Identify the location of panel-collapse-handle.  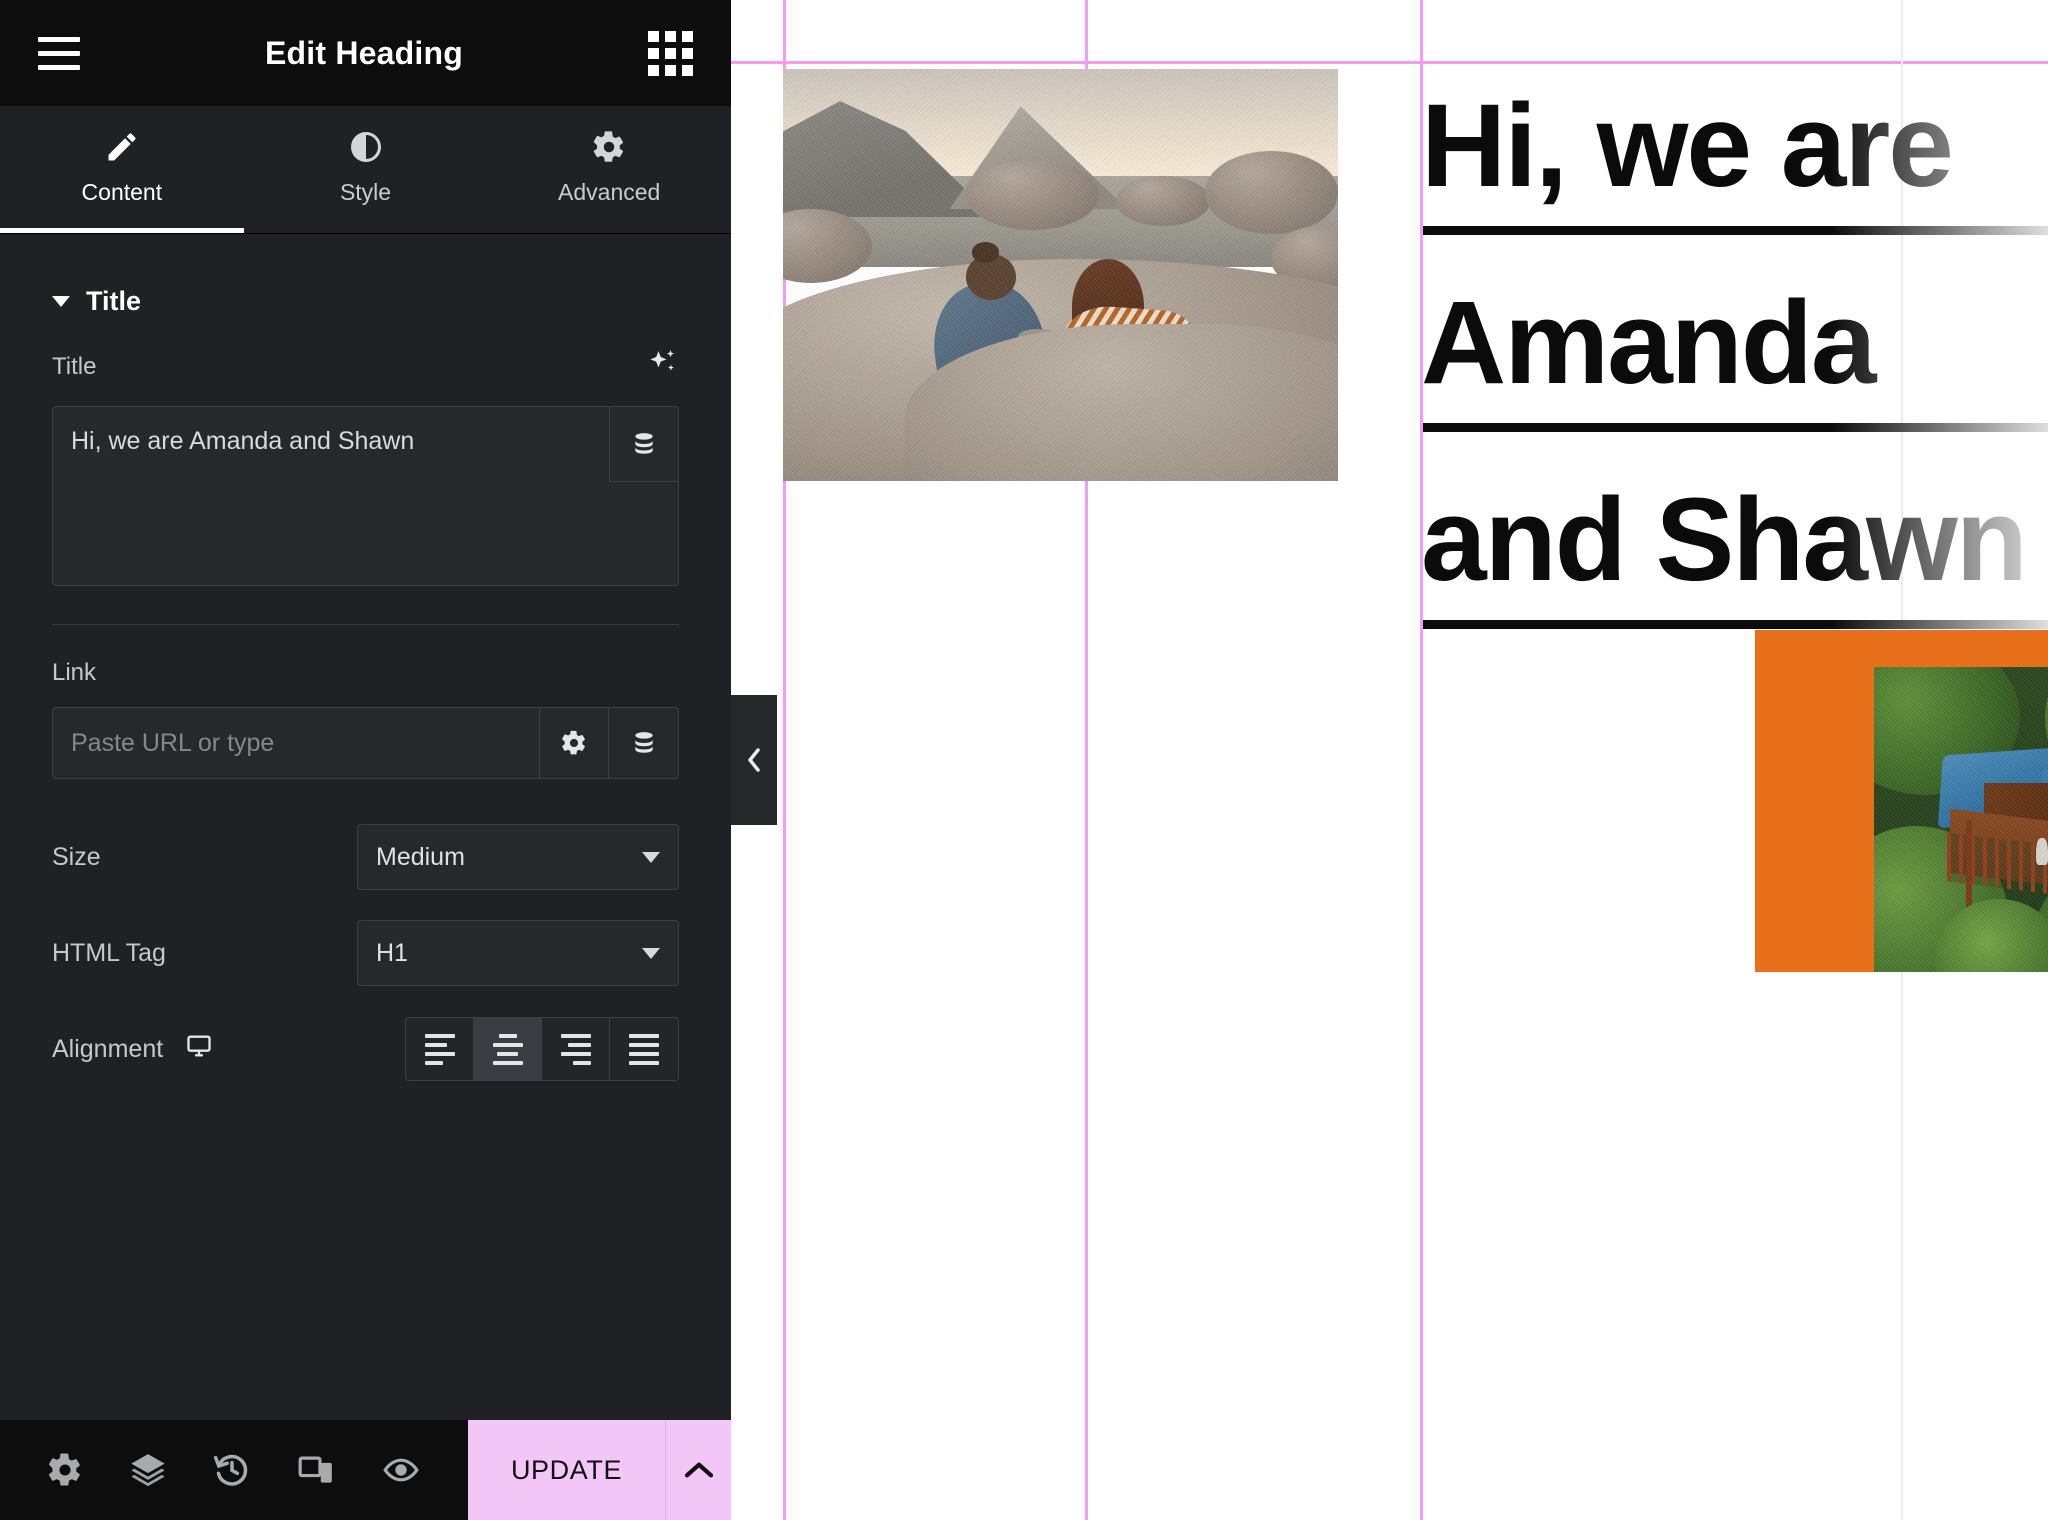
(754, 760).